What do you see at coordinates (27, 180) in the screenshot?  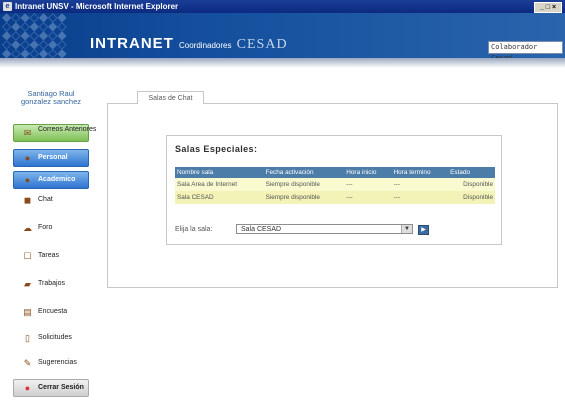 I see `book-icon: ●` at bounding box center [27, 180].